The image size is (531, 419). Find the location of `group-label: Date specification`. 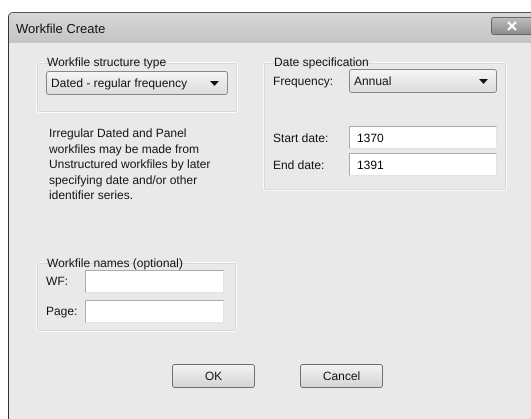

group-label: Date specification is located at coordinates (321, 62).